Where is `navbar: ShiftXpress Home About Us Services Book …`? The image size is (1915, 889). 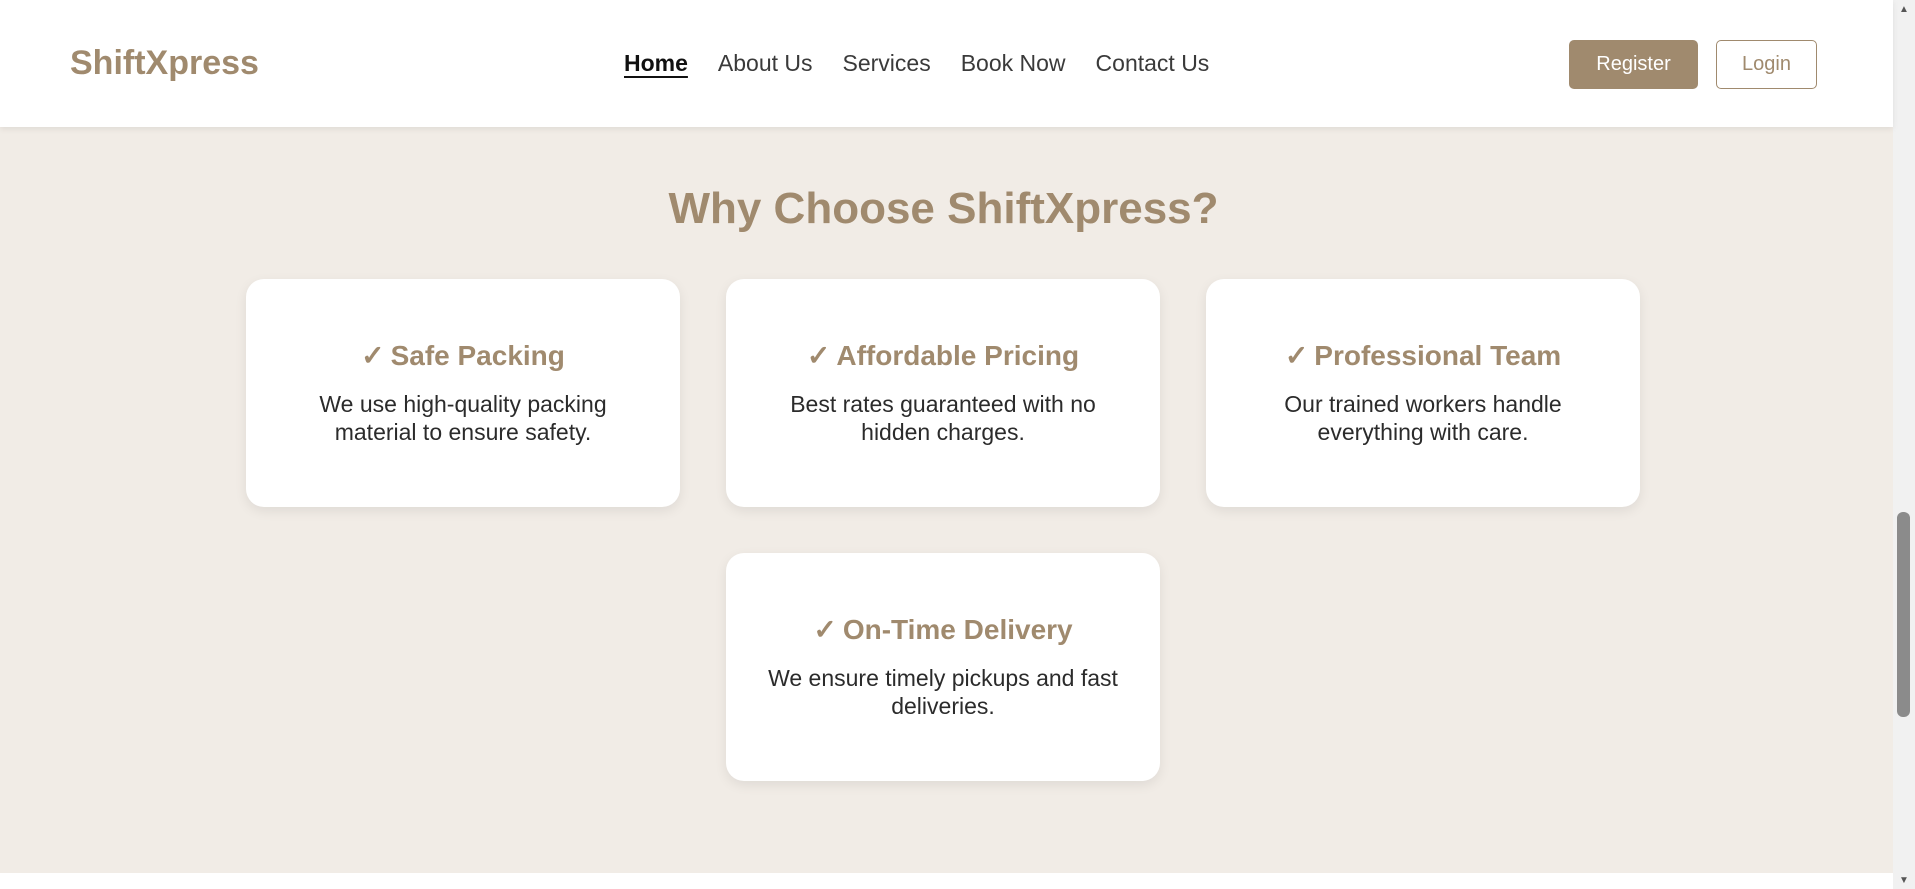
navbar: ShiftXpress Home About Us Services Book … is located at coordinates (946, 63).